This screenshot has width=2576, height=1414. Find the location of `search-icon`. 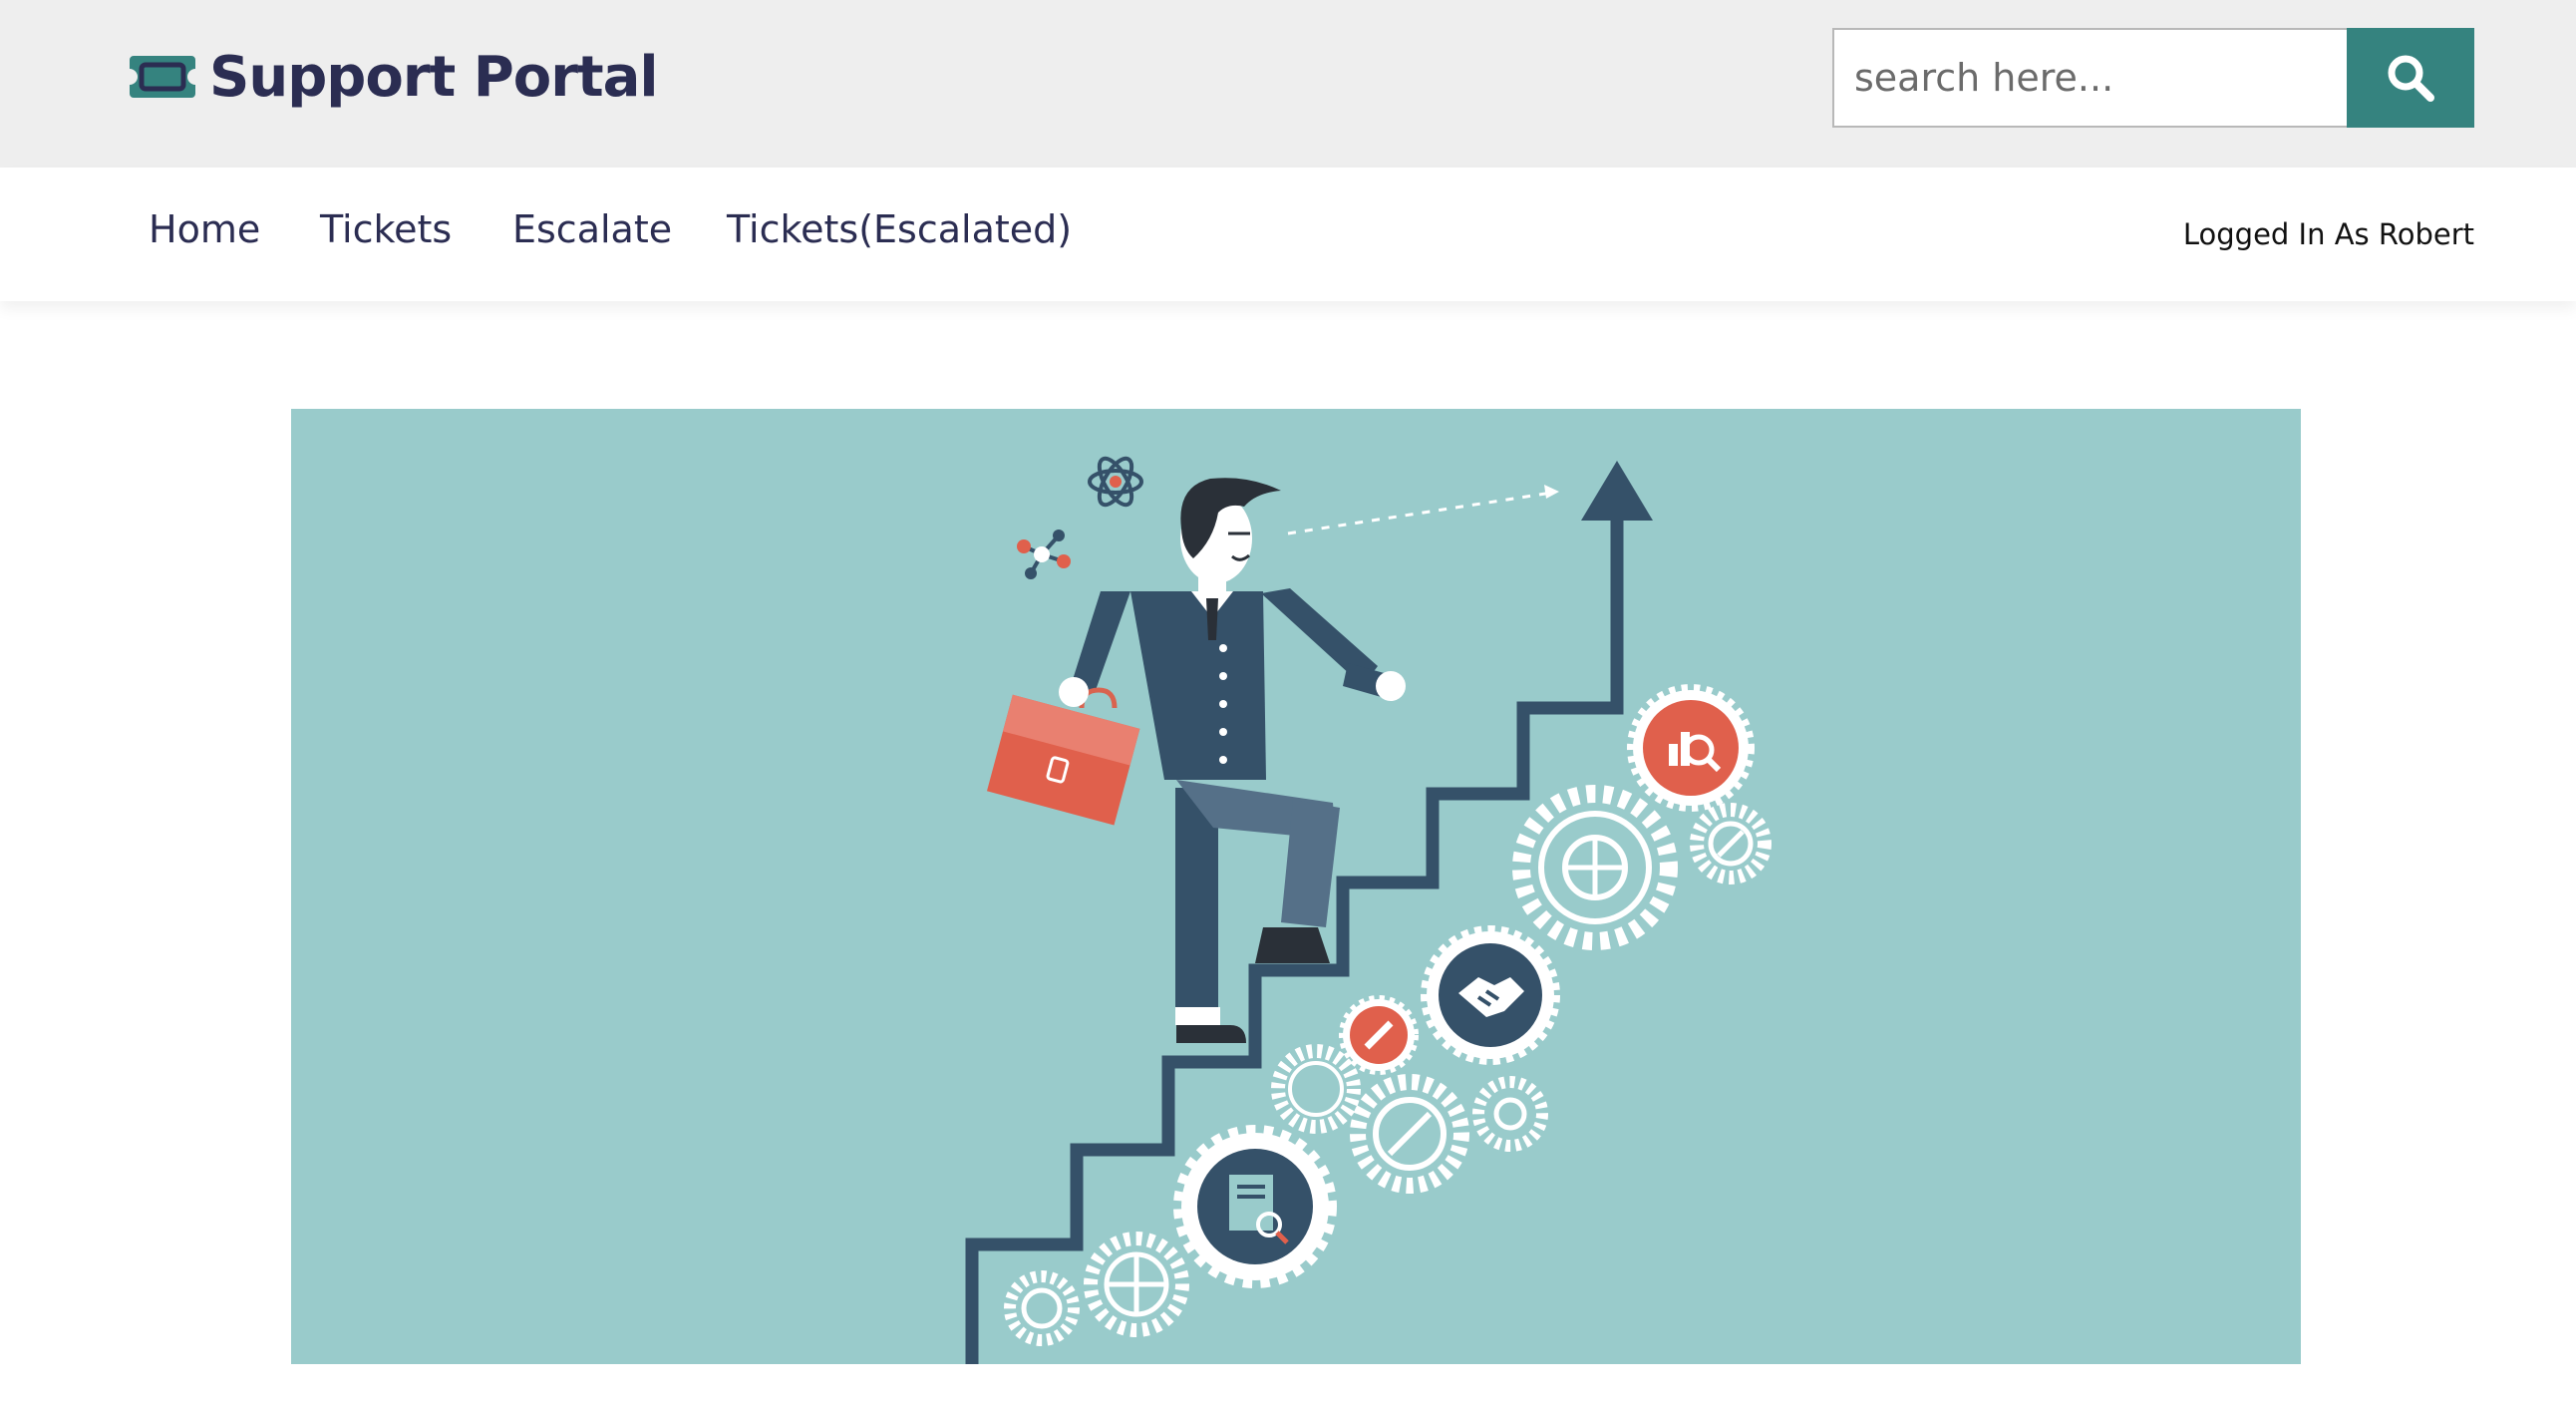

search-icon is located at coordinates (2411, 78).